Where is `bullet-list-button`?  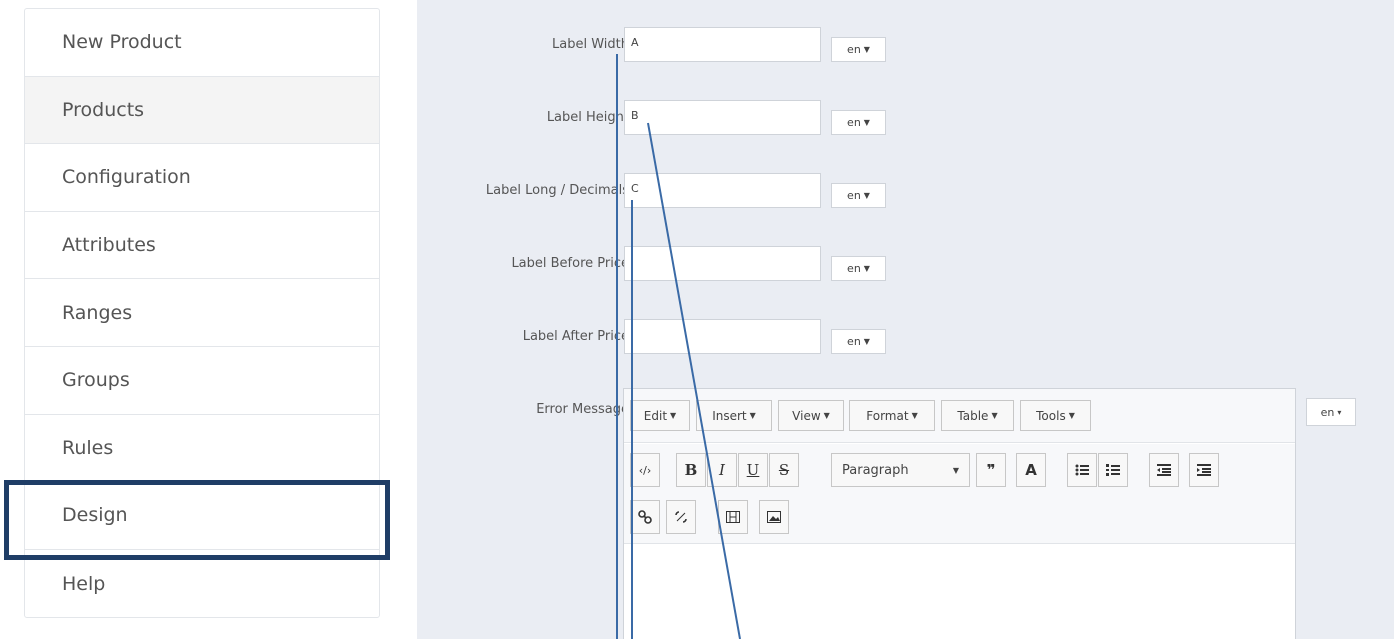
bullet-list-button is located at coordinates (1082, 470).